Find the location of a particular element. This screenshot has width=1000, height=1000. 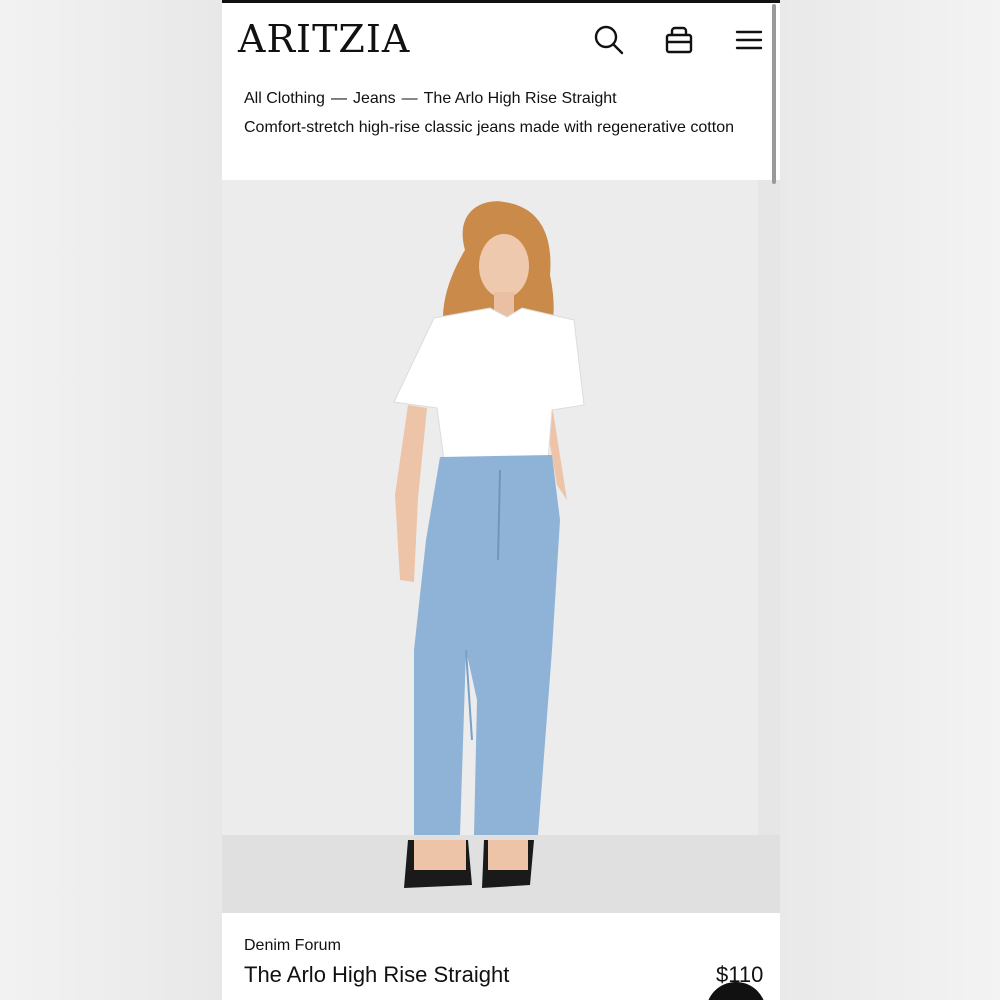

menu-icon is located at coordinates (749, 40).